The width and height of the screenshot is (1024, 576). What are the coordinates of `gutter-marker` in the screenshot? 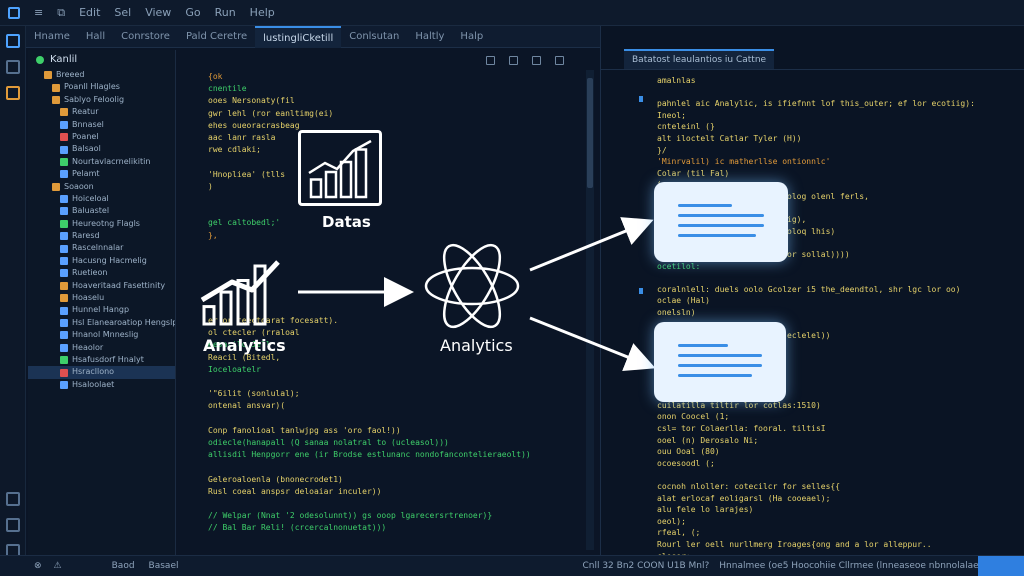 It's located at (641, 359).